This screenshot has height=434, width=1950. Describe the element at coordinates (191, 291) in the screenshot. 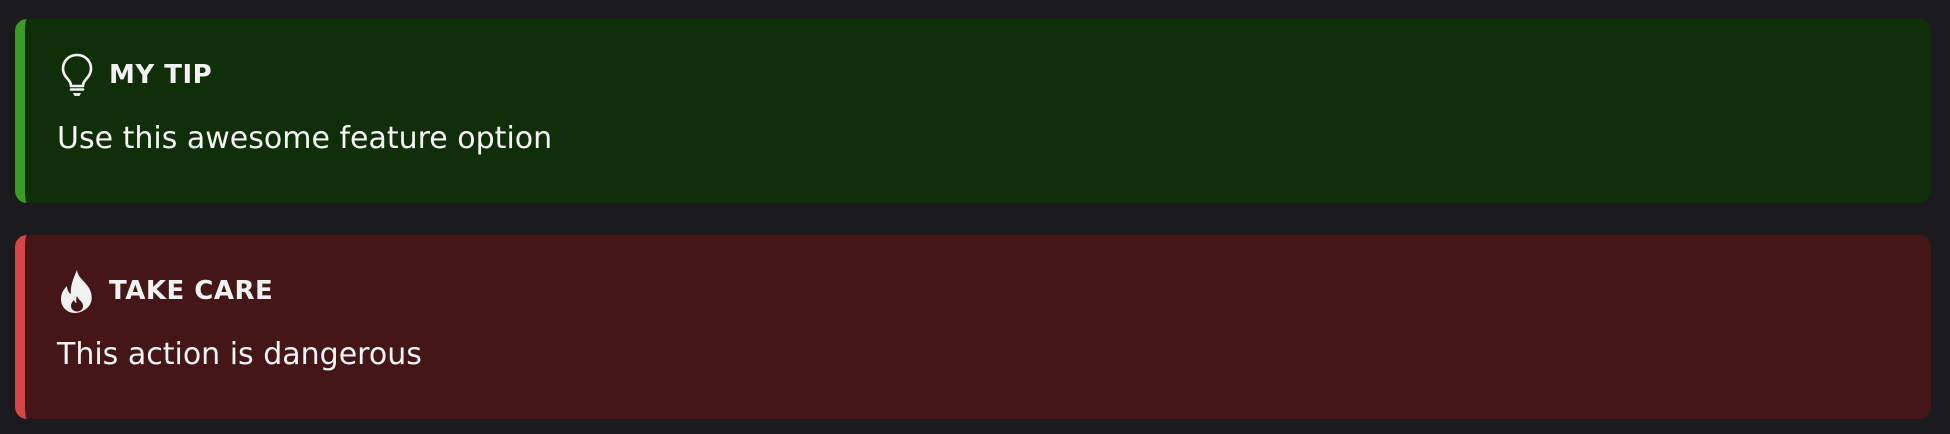

I see `admonition-title: TAKE CARE` at that location.